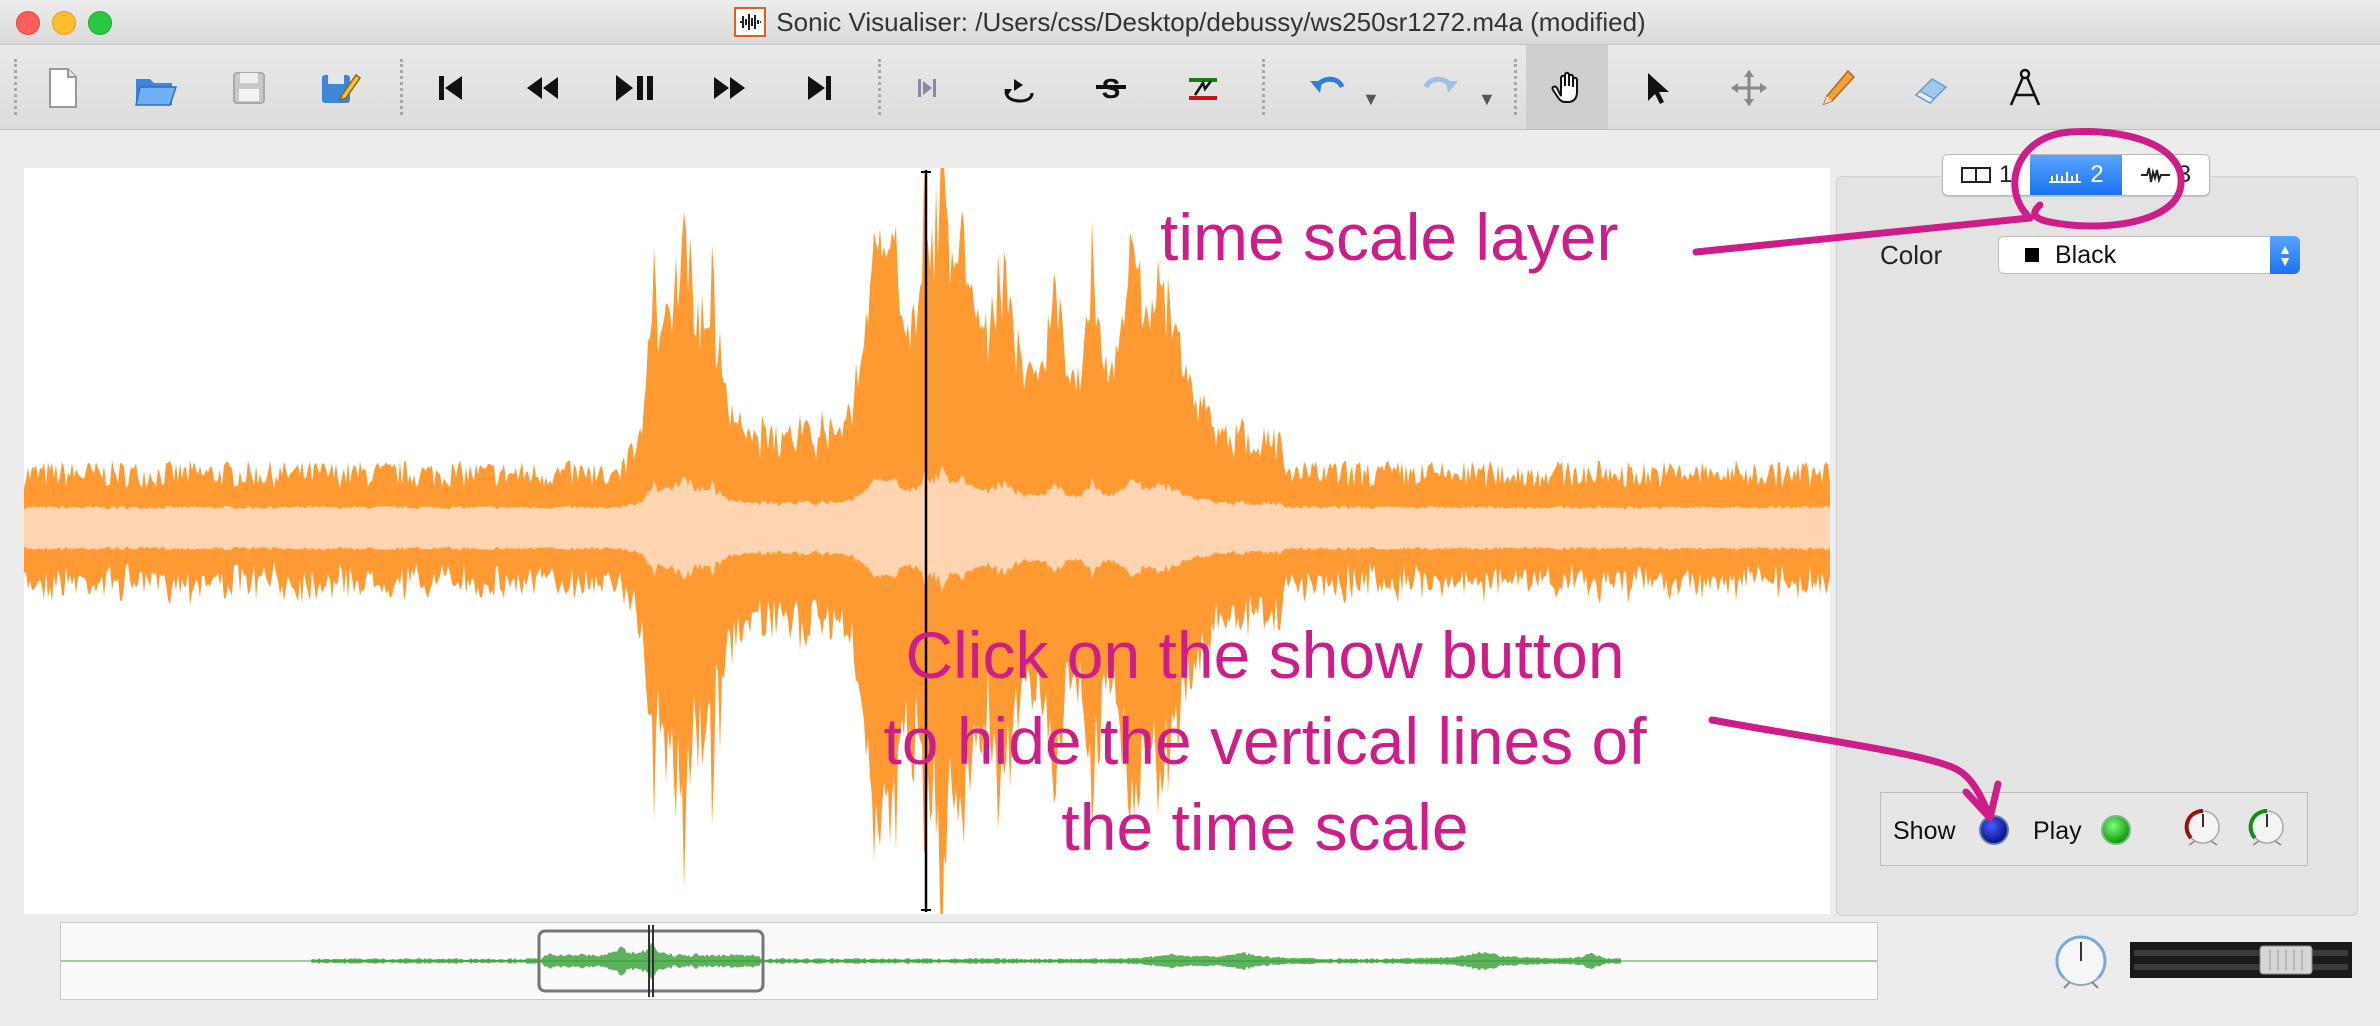  What do you see at coordinates (1111, 88) in the screenshot?
I see `solo-icon: S` at bounding box center [1111, 88].